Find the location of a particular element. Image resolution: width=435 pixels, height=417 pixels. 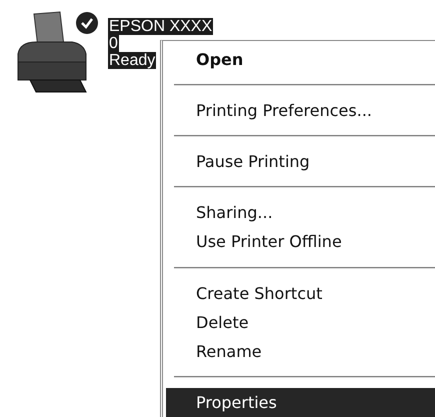

menu-item: Pause Printing is located at coordinates (300, 161).